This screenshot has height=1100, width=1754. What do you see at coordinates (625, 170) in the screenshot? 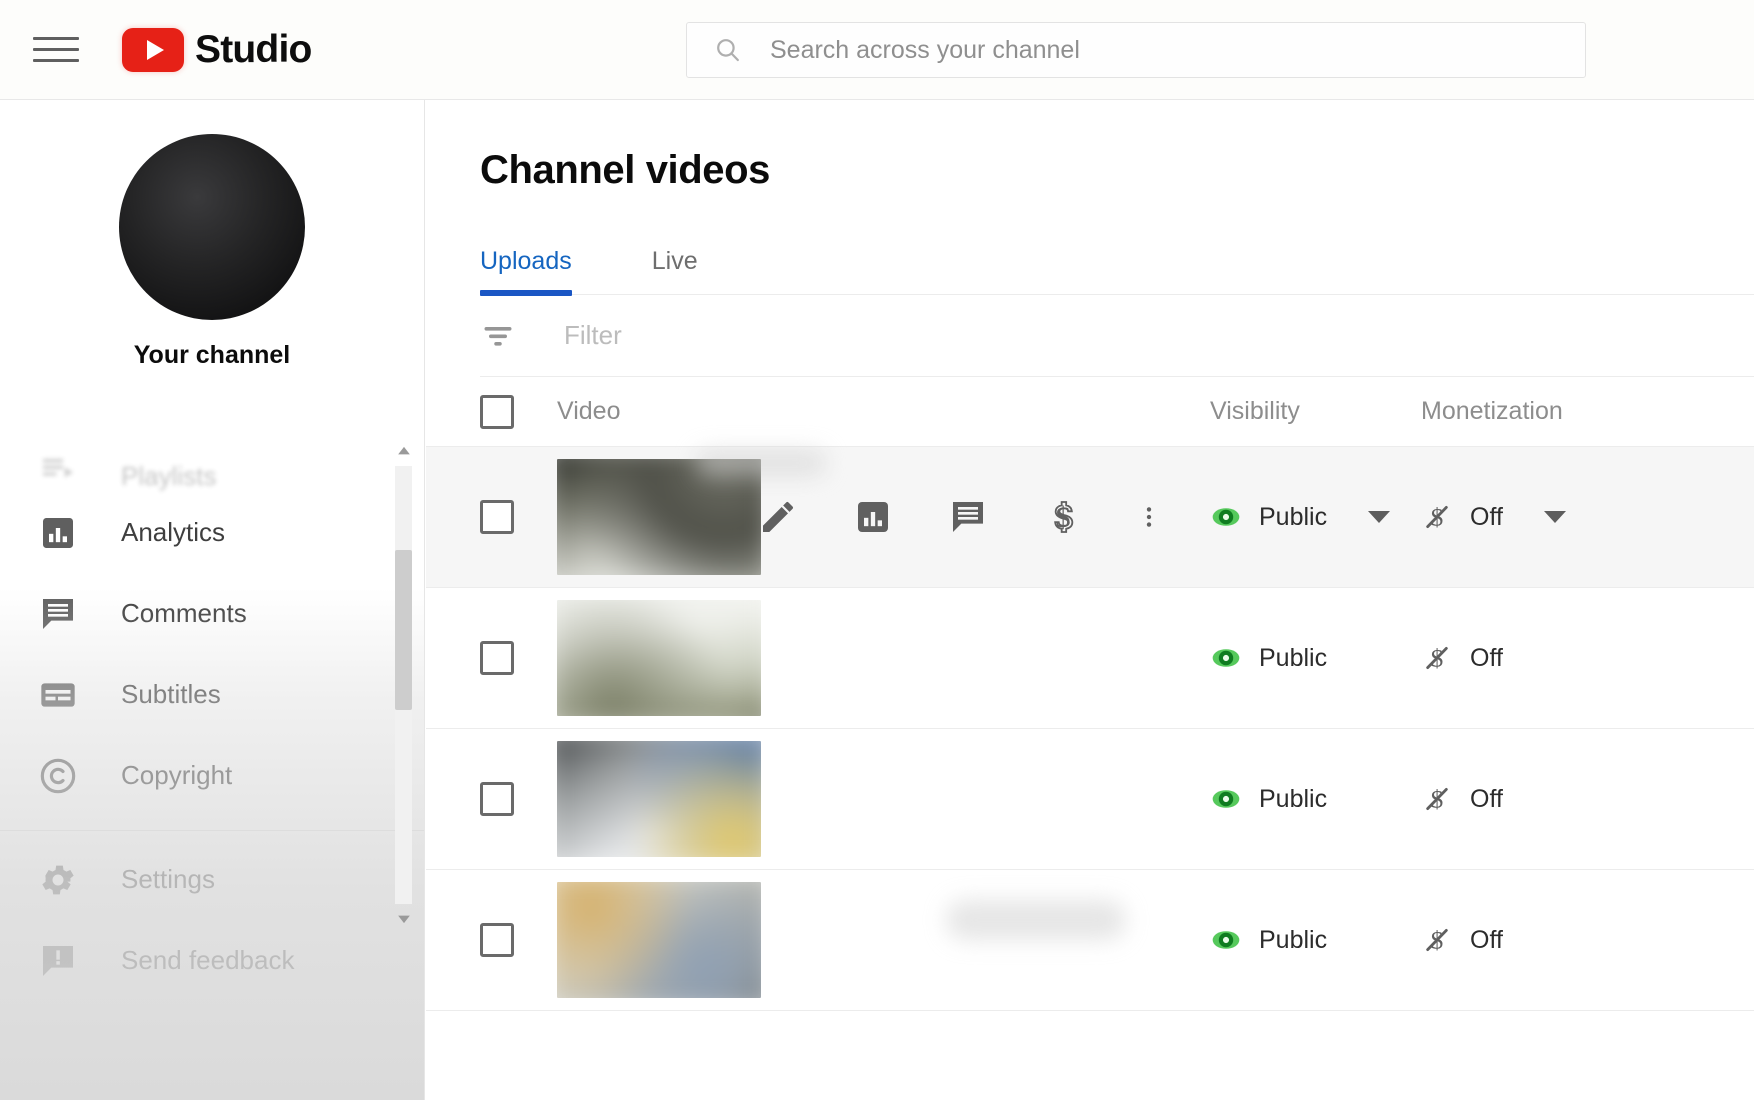
I see `page-title: Channel videos` at bounding box center [625, 170].